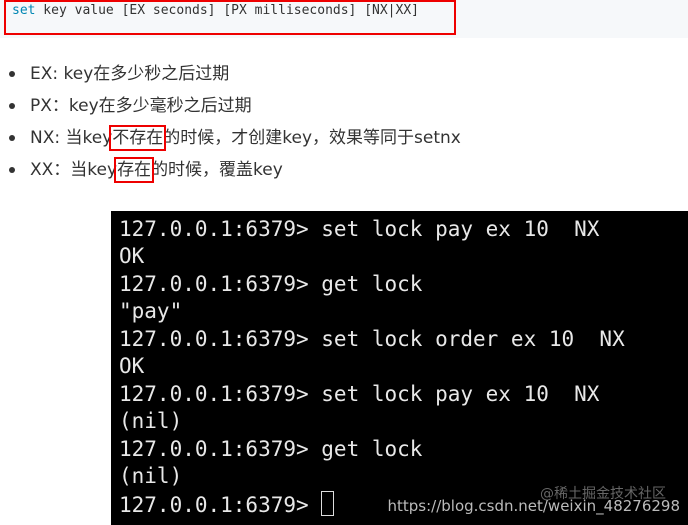 This screenshot has width=688, height=525. What do you see at coordinates (217, 170) in the screenshot?
I see `item-text: 的时候，覆盖key` at bounding box center [217, 170].